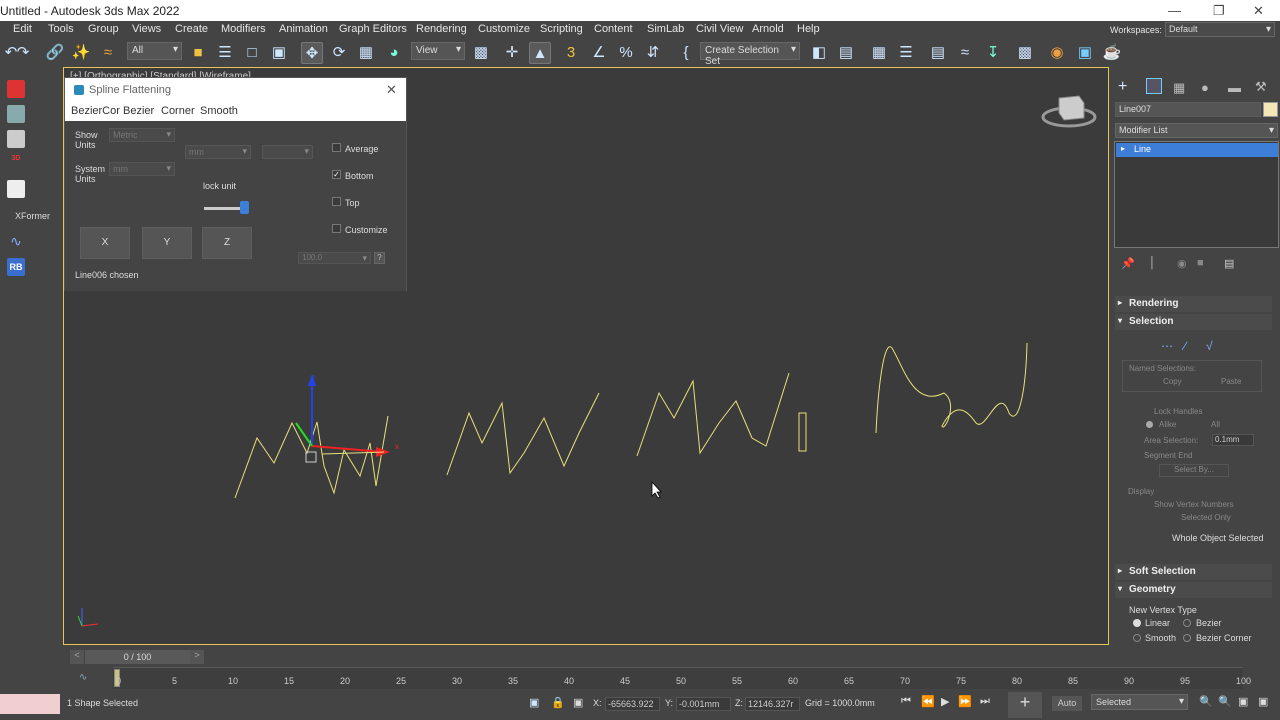 This screenshot has height=720, width=1280. Describe the element at coordinates (198, 53) in the screenshot. I see `select-object-icon: ■` at that location.